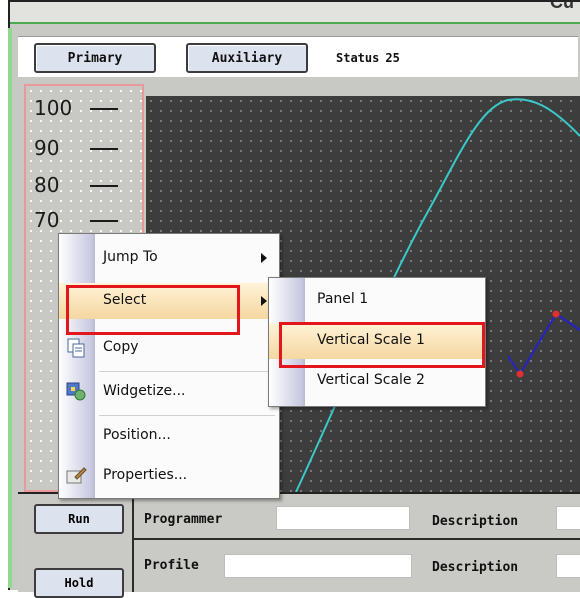 Image resolution: width=580 pixels, height=598 pixels. I want to click on widgetize-icon, so click(76, 391).